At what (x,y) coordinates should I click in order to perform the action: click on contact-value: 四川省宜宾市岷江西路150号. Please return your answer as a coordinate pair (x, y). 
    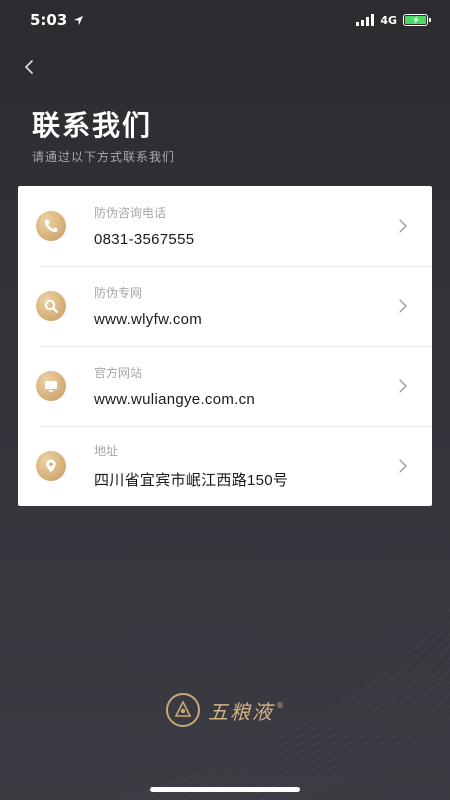
    Looking at the image, I should click on (191, 480).